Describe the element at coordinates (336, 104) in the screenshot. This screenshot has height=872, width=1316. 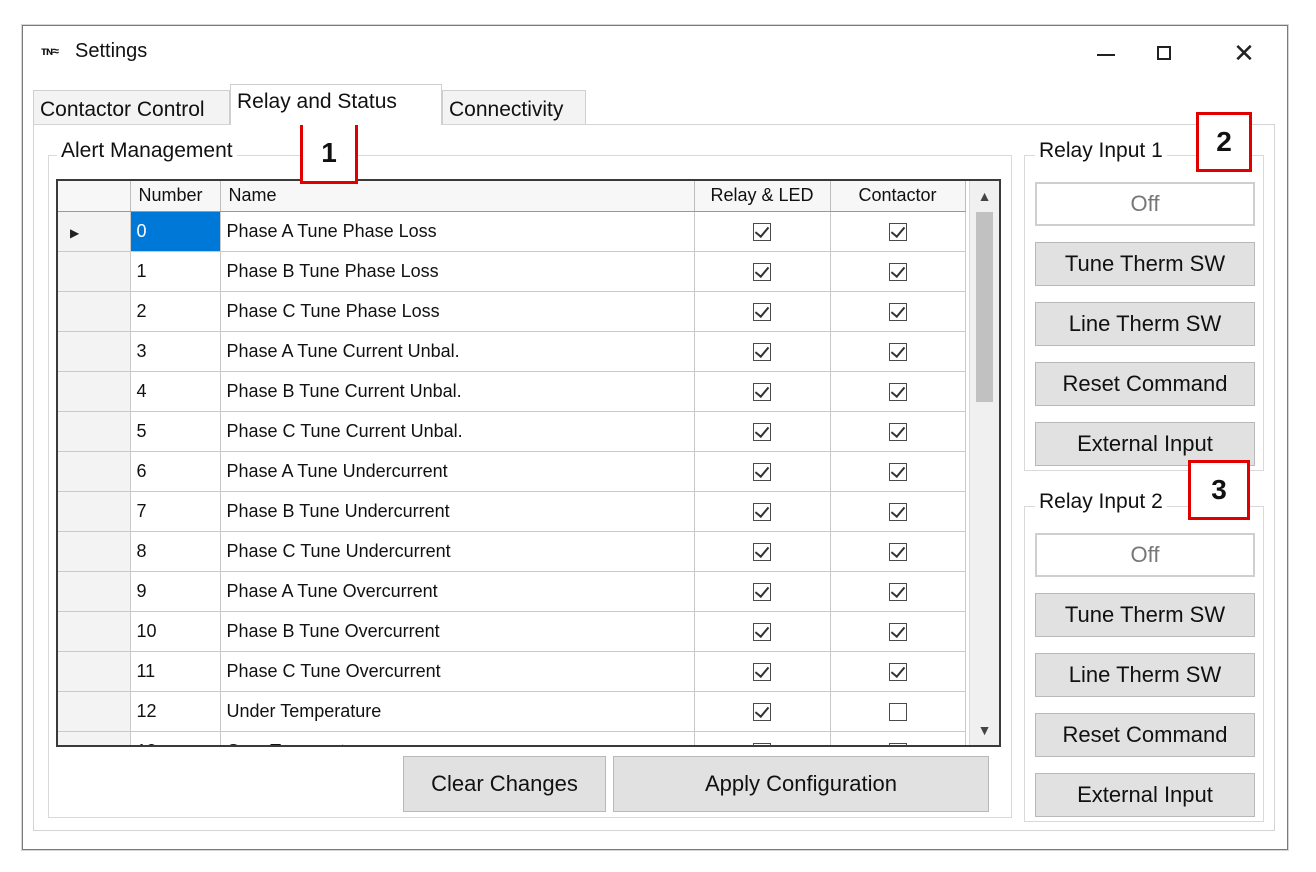
I see `tab-relay-and-status: Relay and Status` at that location.